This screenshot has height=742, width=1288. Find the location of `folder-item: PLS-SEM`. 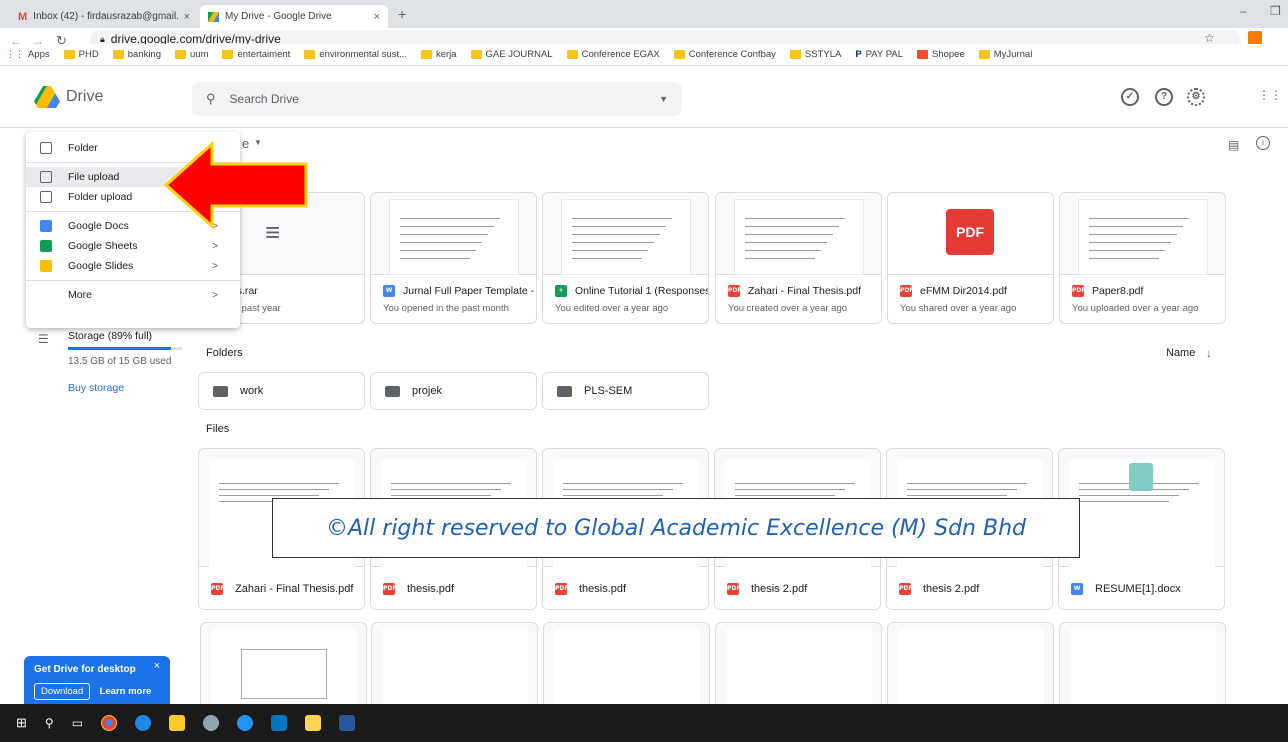

folder-item: PLS-SEM is located at coordinates (625, 391).